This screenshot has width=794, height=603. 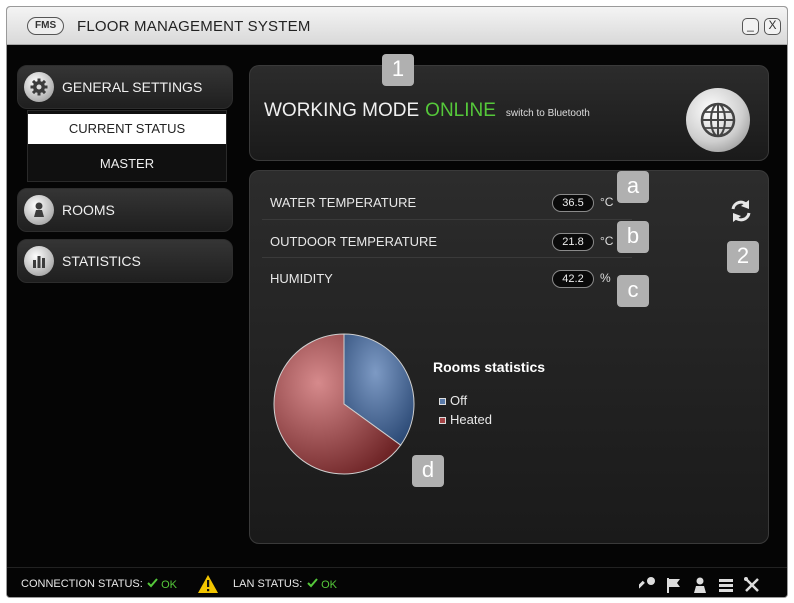 What do you see at coordinates (169, 585) in the screenshot?
I see `connection-status-text: OK` at bounding box center [169, 585].